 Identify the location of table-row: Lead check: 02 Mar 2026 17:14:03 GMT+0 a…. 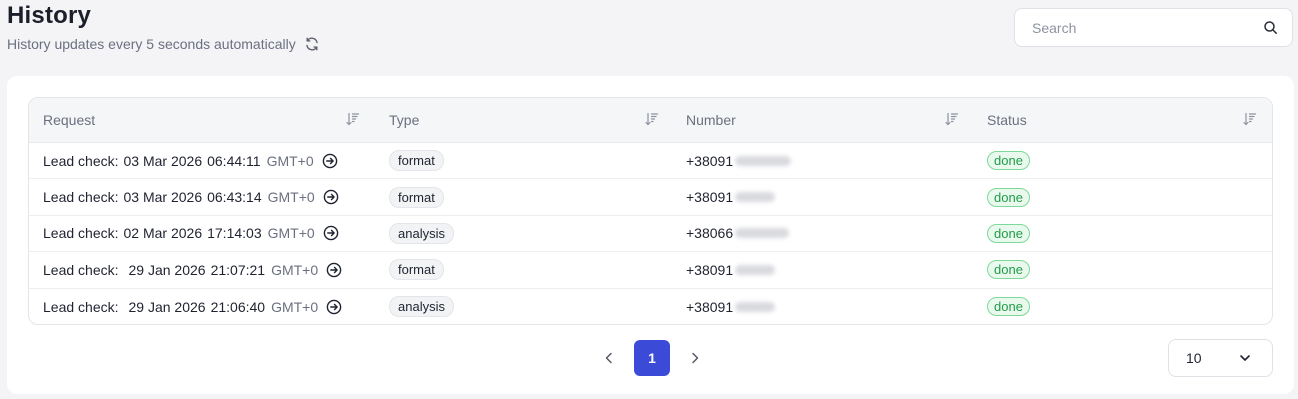
(650, 234).